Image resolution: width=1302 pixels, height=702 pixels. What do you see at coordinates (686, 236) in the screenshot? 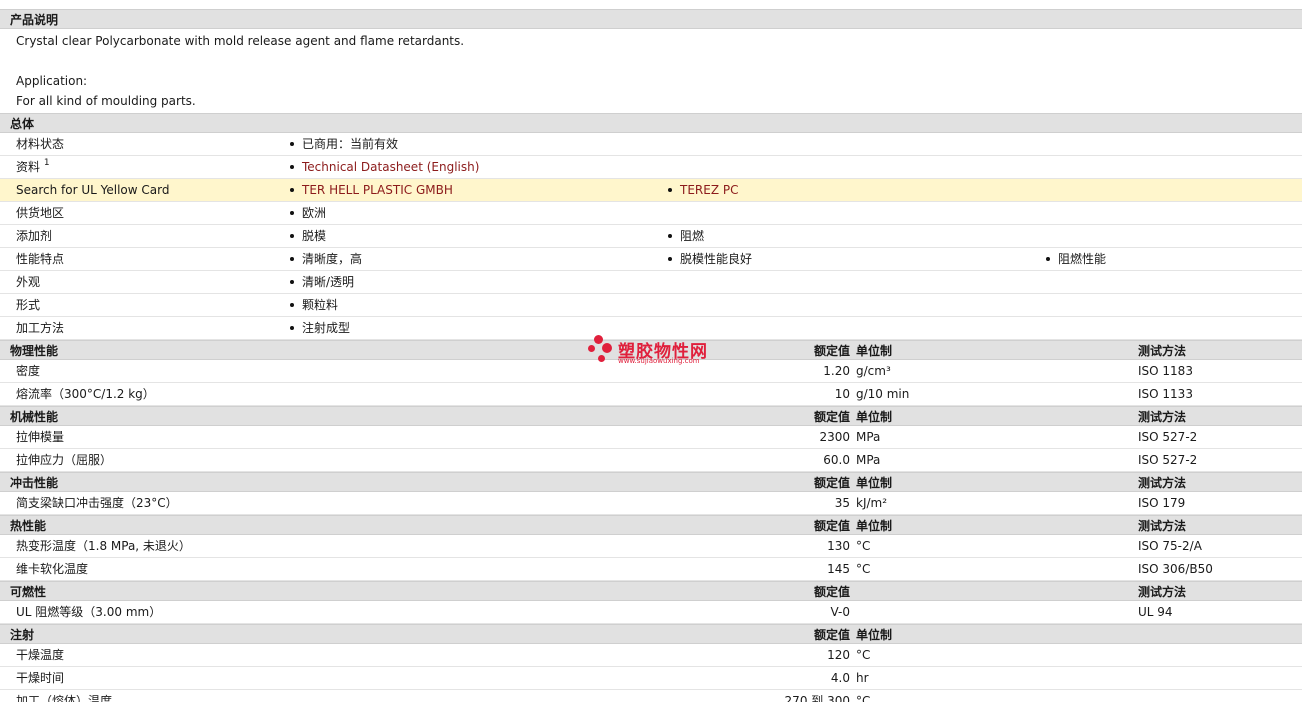
I see `additive-item: 阻燃` at bounding box center [686, 236].